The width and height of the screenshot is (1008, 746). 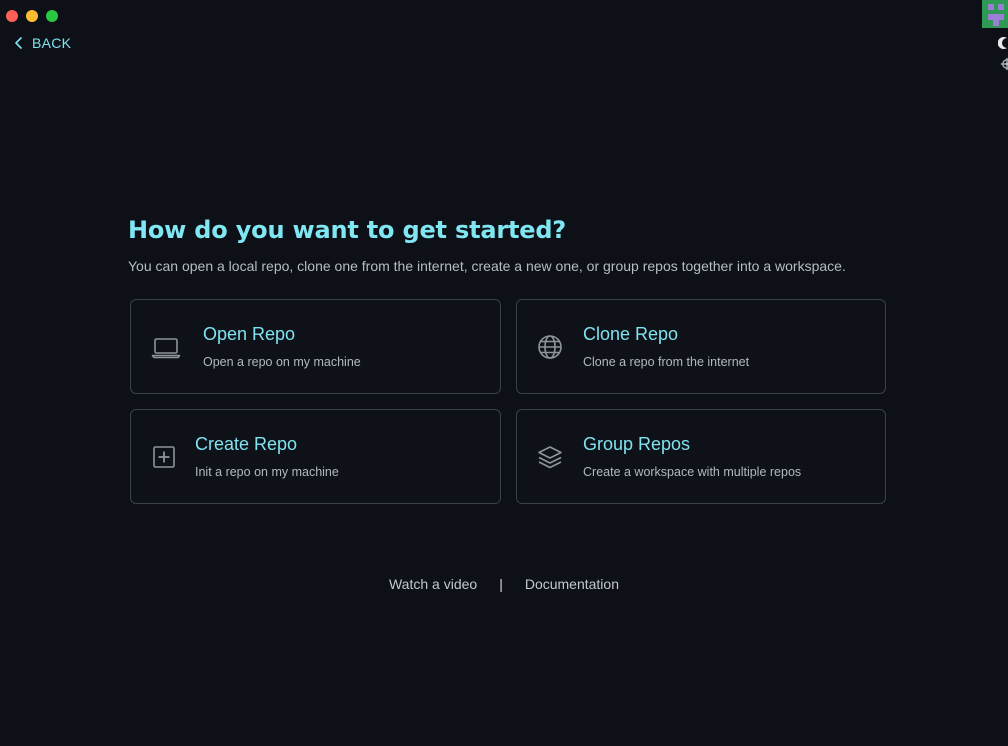 What do you see at coordinates (504, 584) in the screenshot?
I see `footer-links: Watch a video | Documentation` at bounding box center [504, 584].